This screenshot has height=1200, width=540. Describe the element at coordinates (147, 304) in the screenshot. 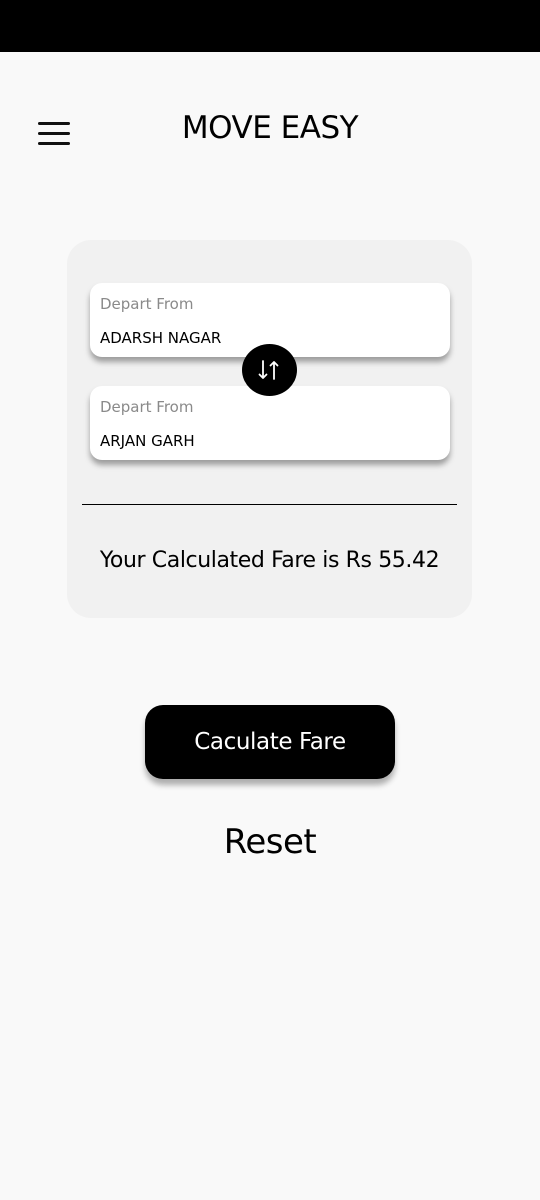

I see `depart-from-label: Depart From` at that location.